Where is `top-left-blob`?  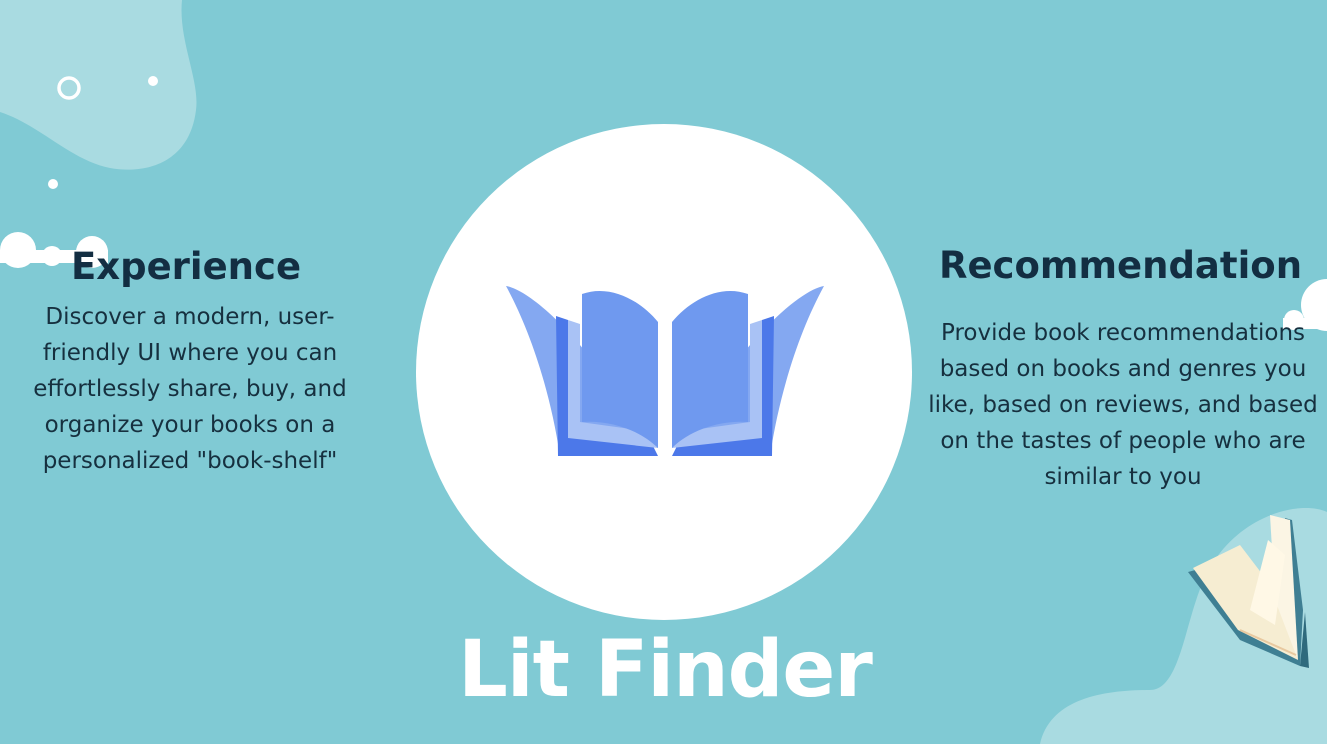 top-left-blob is located at coordinates (98, 85).